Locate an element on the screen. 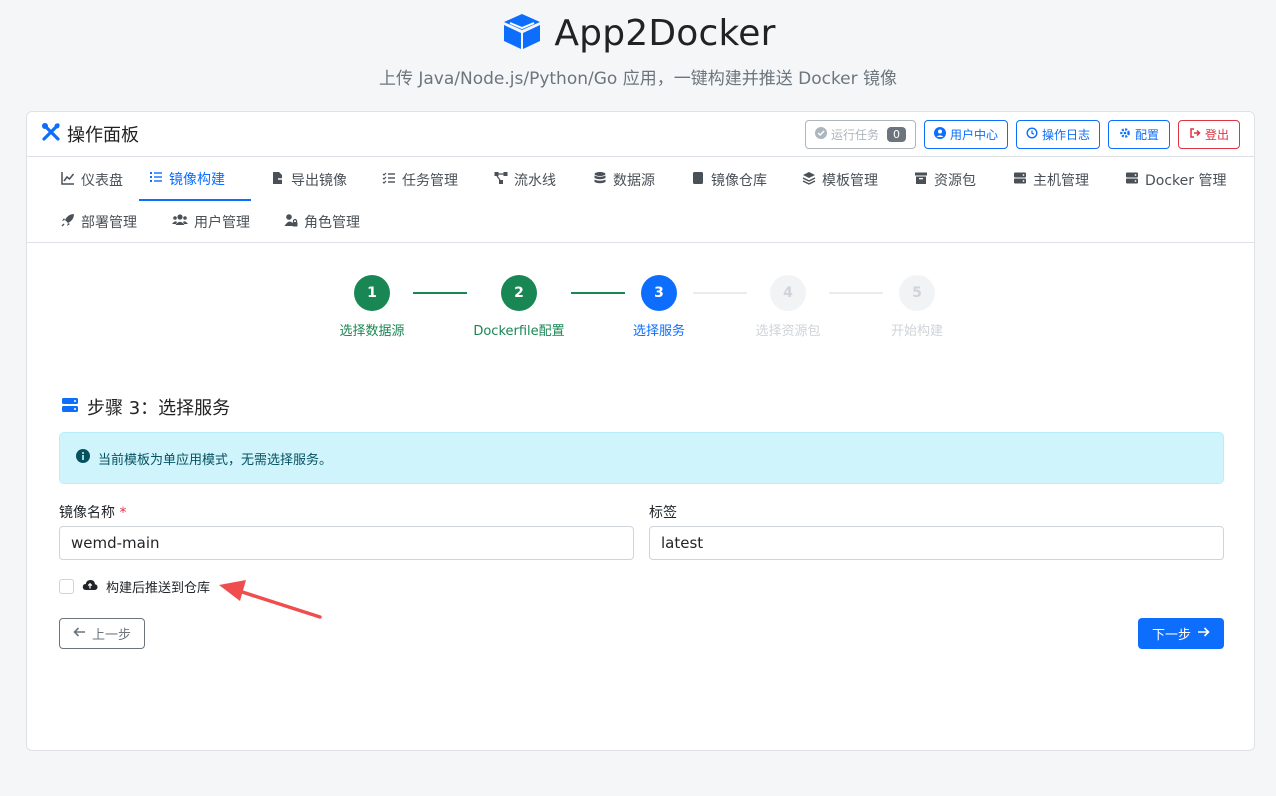 The height and width of the screenshot is (796, 1276). layer-group-icon is located at coordinates (809, 180).